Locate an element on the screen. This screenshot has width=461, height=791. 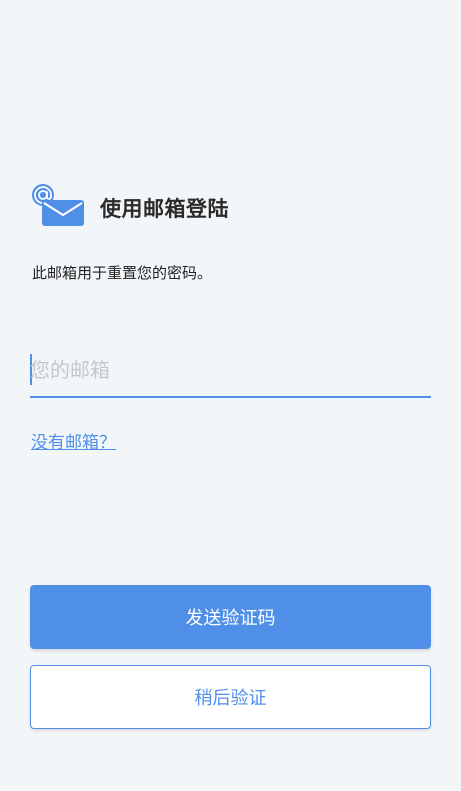
mail-at-icon is located at coordinates (58, 205).